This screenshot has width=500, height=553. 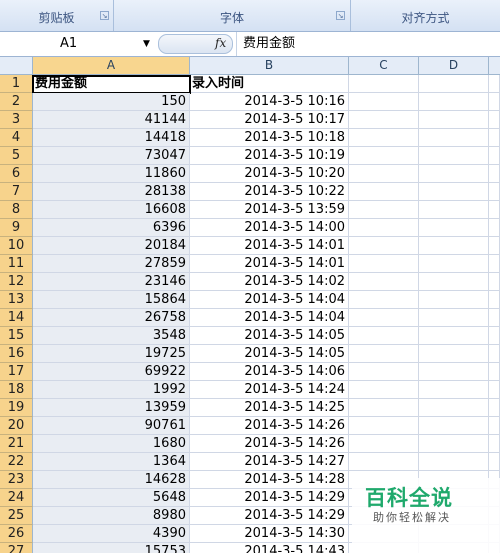 What do you see at coordinates (269, 426) in the screenshot?
I see `cell-b: 2014-3-5 14:26` at bounding box center [269, 426].